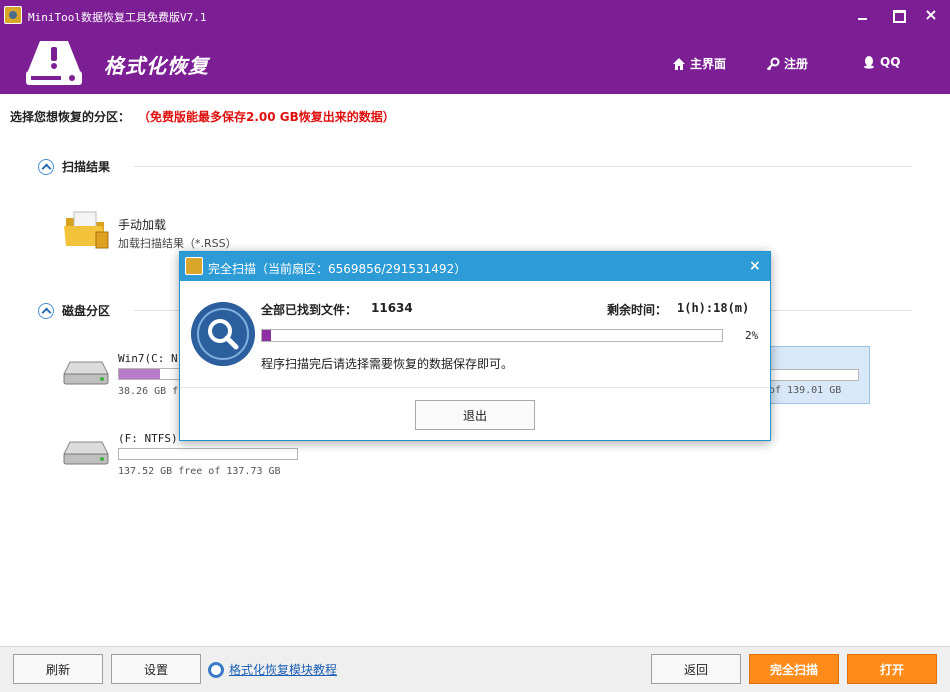  Describe the element at coordinates (755, 266) in the screenshot. I see `dialog-close-button: ×` at that location.